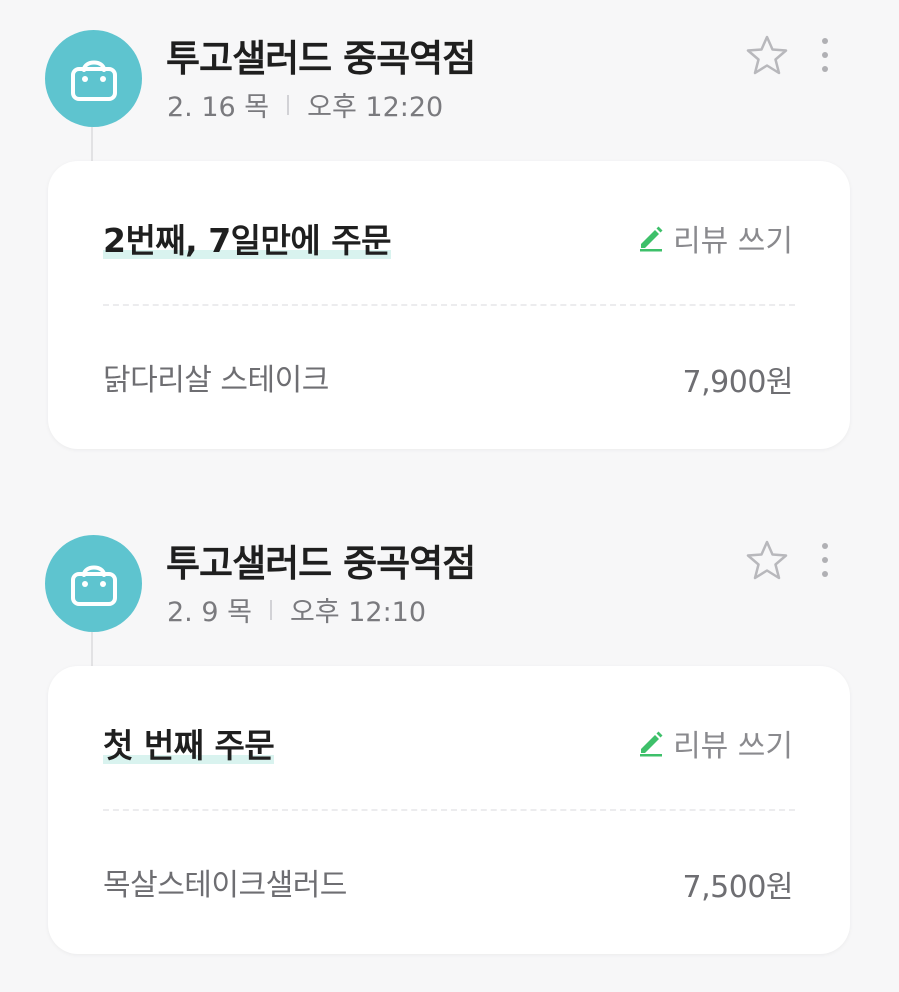  I want to click on menu-item-price: 7,500원, so click(738, 887).